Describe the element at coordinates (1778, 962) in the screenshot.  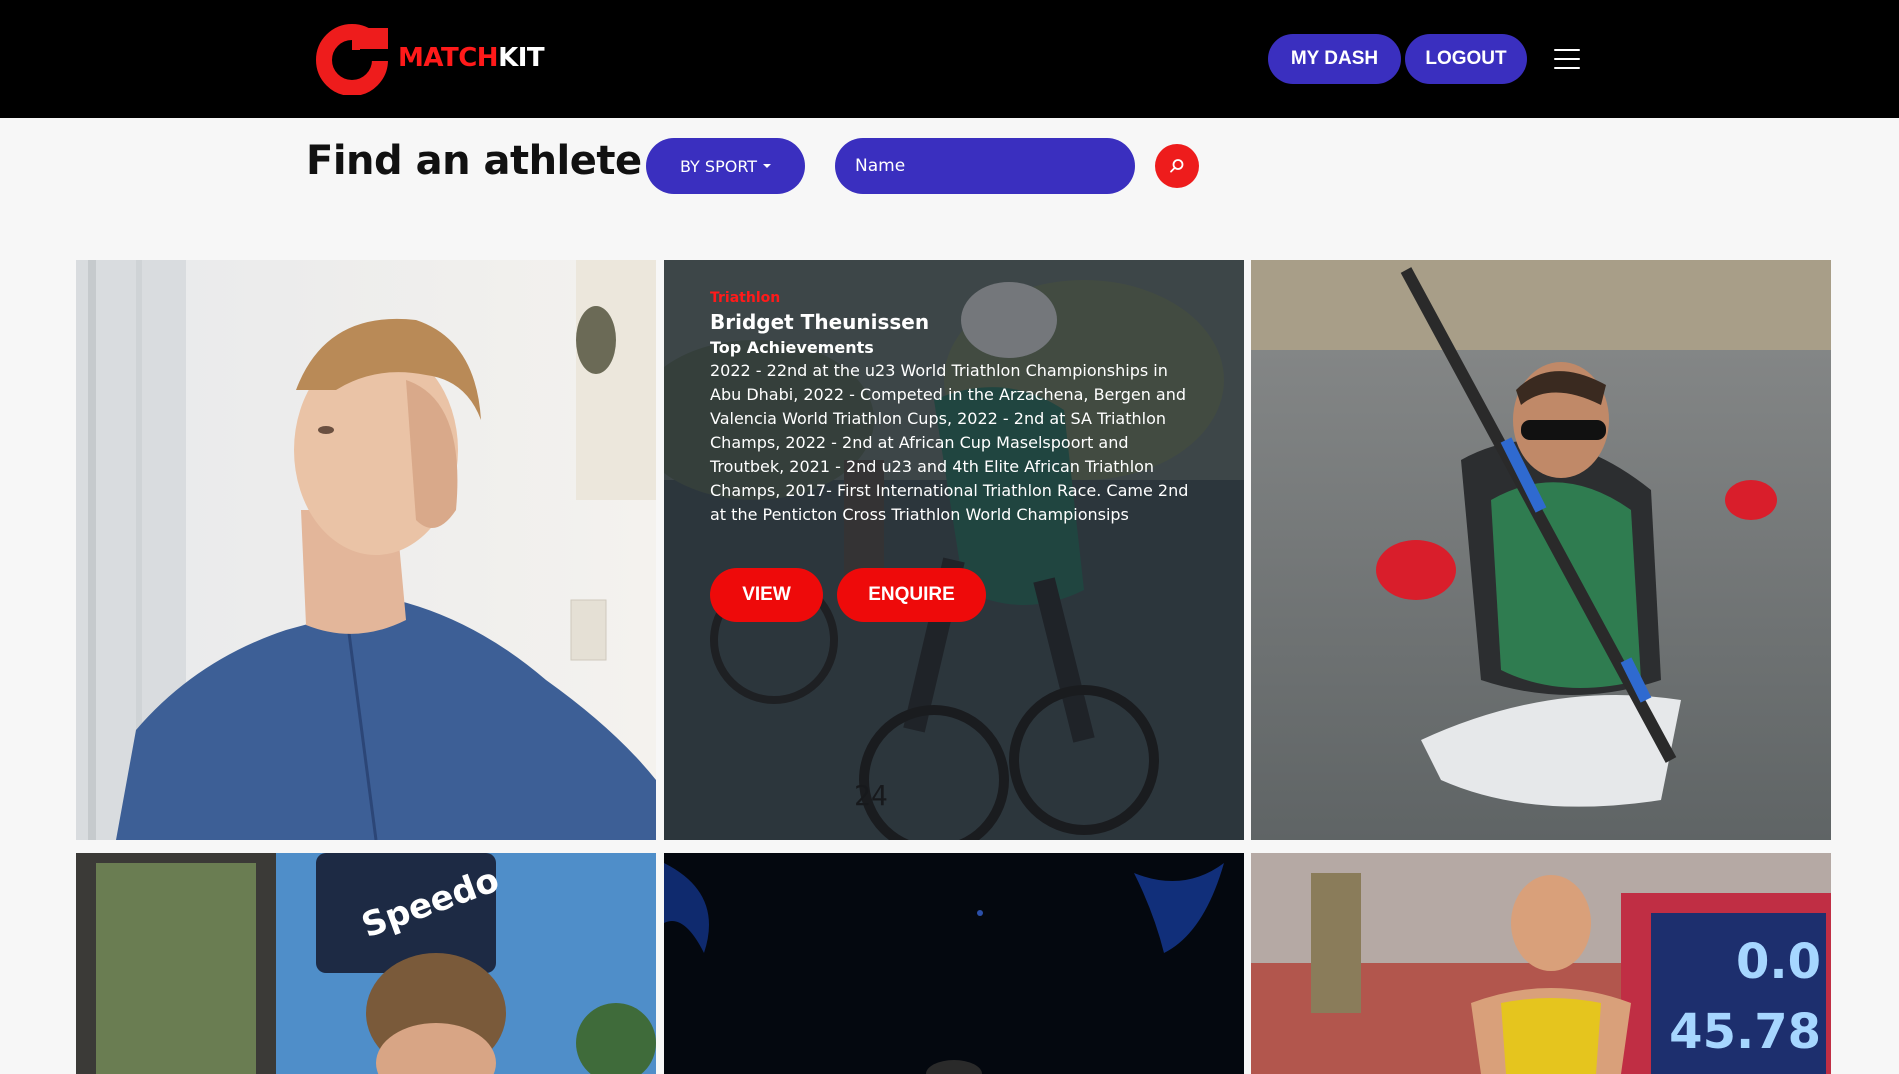
I see `scoreboard-reading: 0.0` at that location.